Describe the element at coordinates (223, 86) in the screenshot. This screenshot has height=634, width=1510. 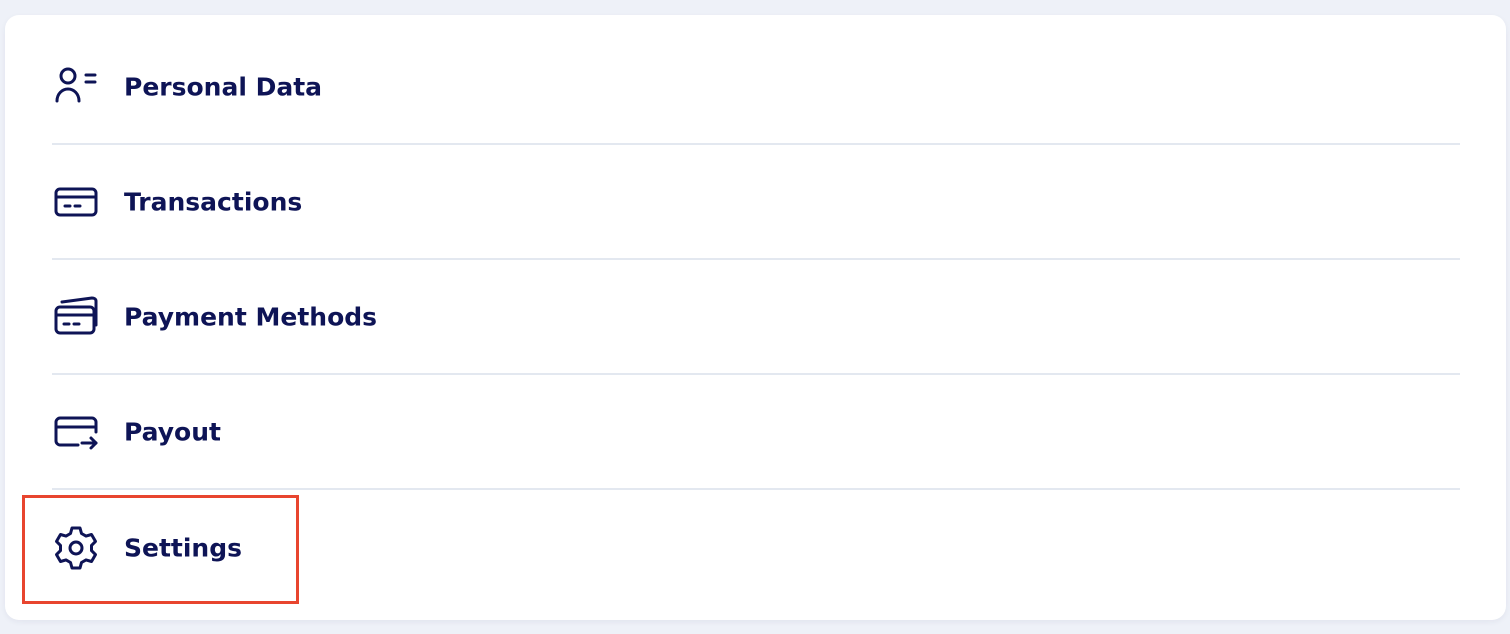
I see `menu-item-label: Personal Data` at that location.